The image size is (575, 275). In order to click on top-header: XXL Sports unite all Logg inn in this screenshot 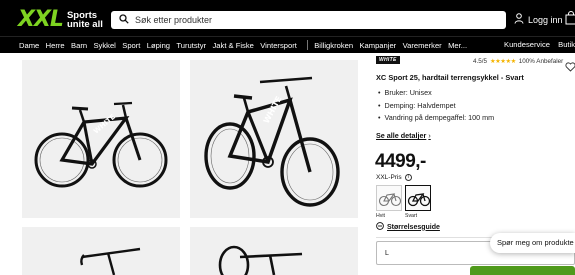, I will do `click(287, 18)`.